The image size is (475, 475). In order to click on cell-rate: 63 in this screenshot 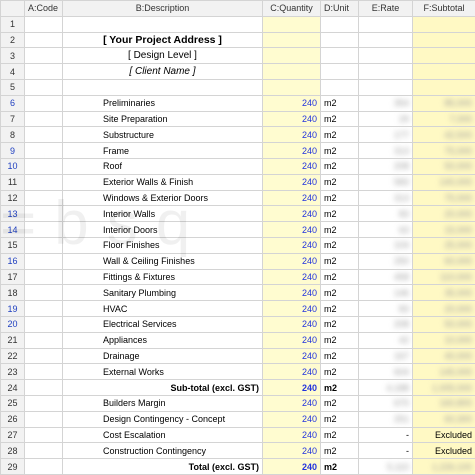, I will do `click(385, 229)`.